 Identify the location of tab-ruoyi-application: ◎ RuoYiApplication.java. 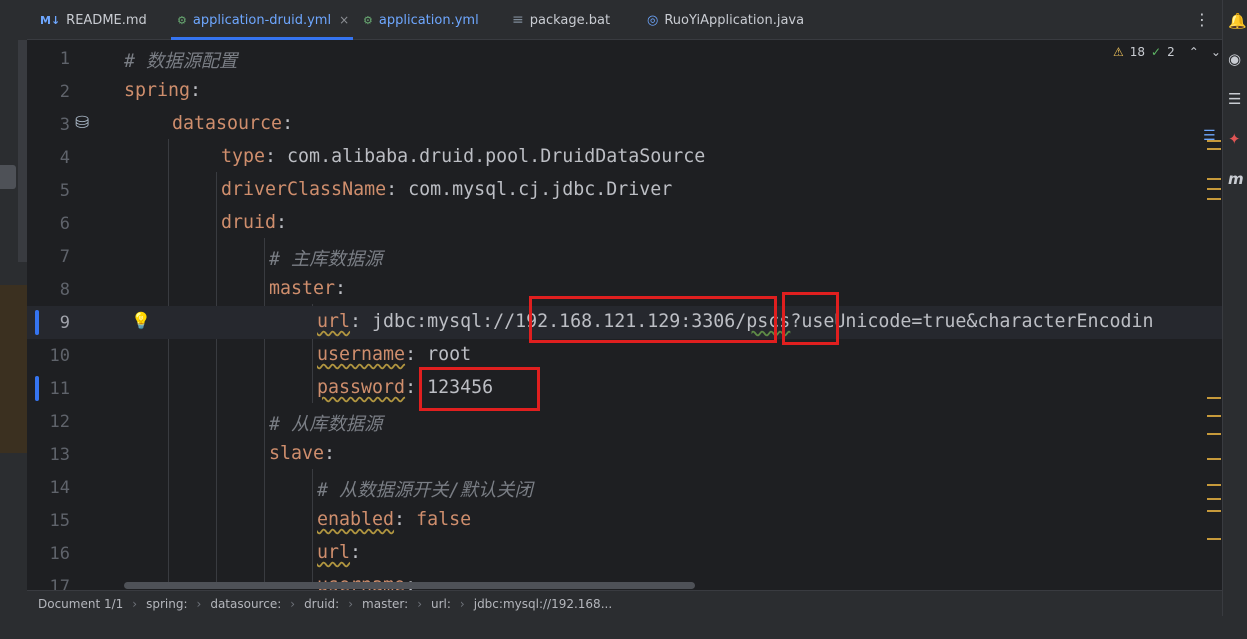
(725, 20).